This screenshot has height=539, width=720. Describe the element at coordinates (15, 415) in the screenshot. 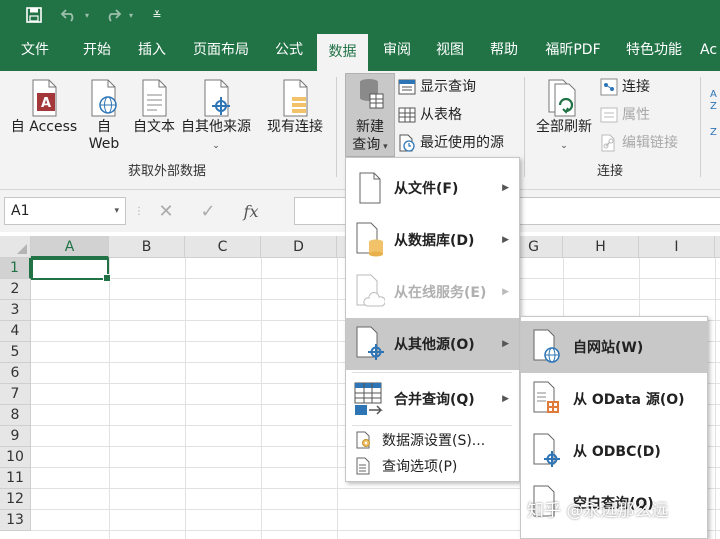

I see `row-header-8: 8` at that location.